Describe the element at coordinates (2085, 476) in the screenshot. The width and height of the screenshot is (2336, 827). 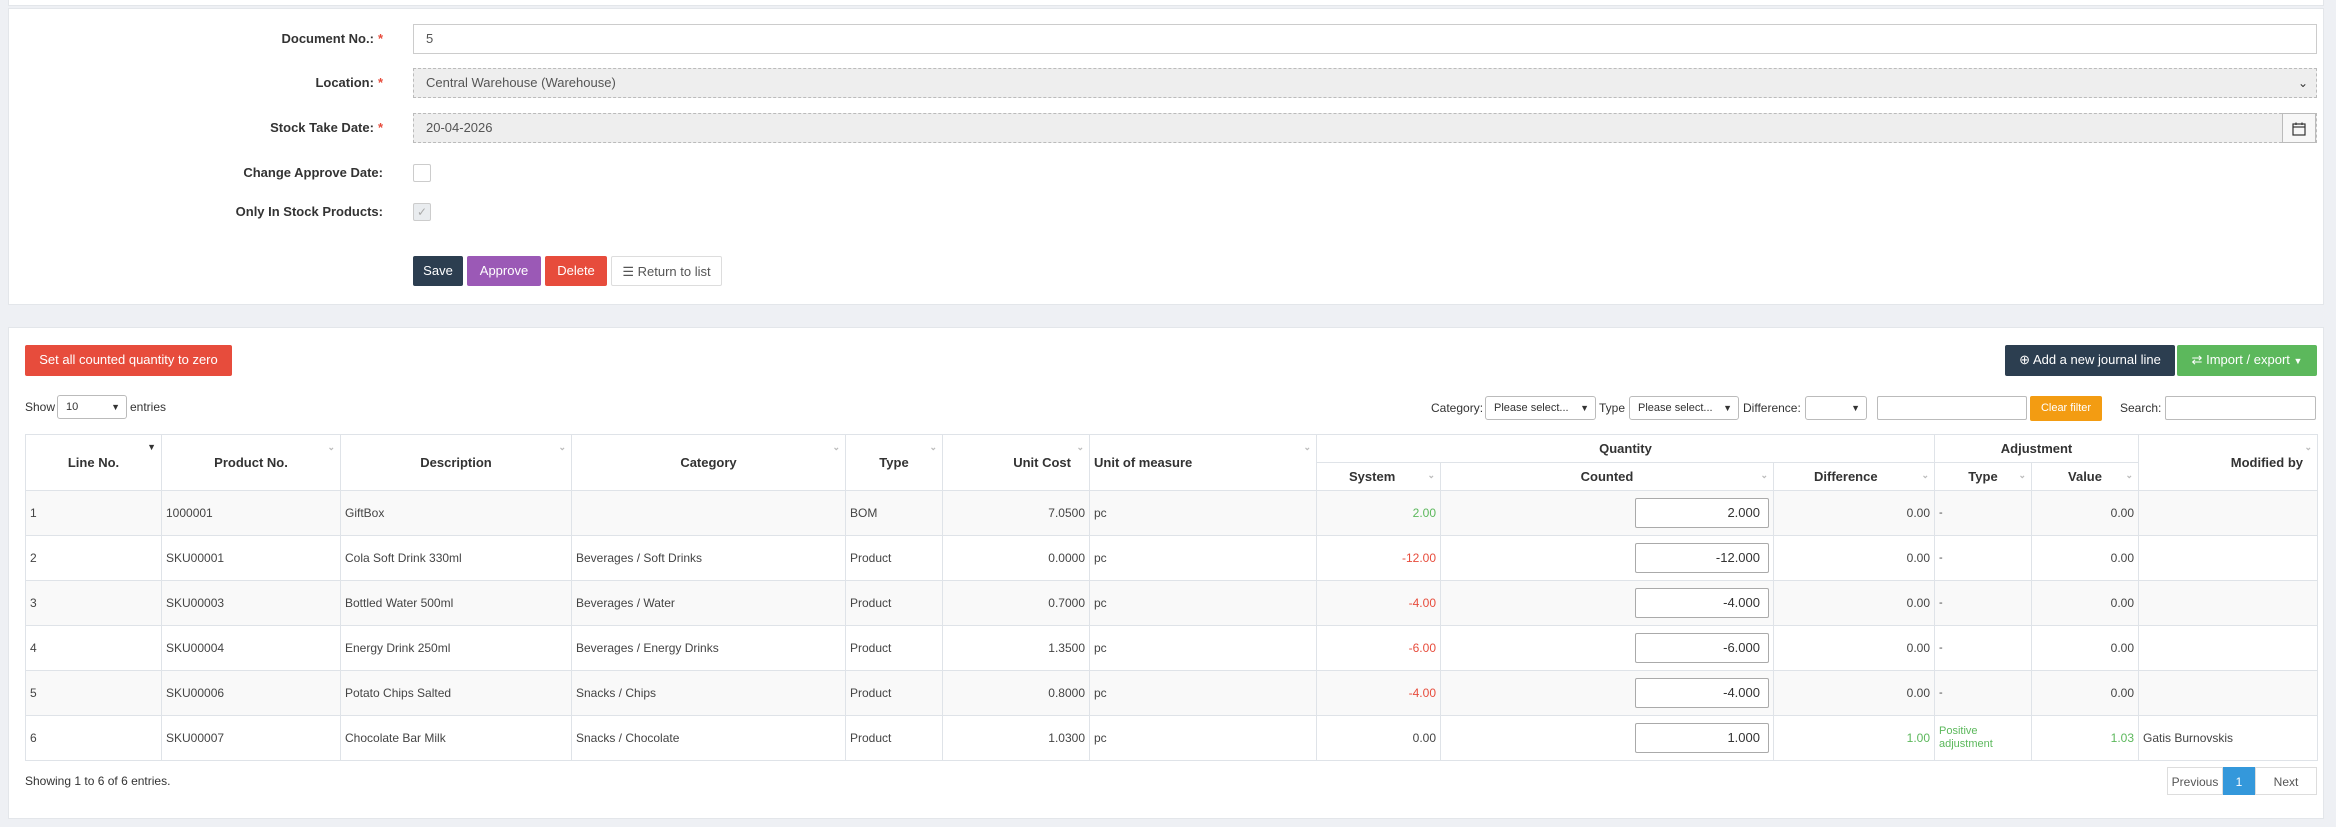
I see `col-header-adjustment-value: Value ⌄` at that location.